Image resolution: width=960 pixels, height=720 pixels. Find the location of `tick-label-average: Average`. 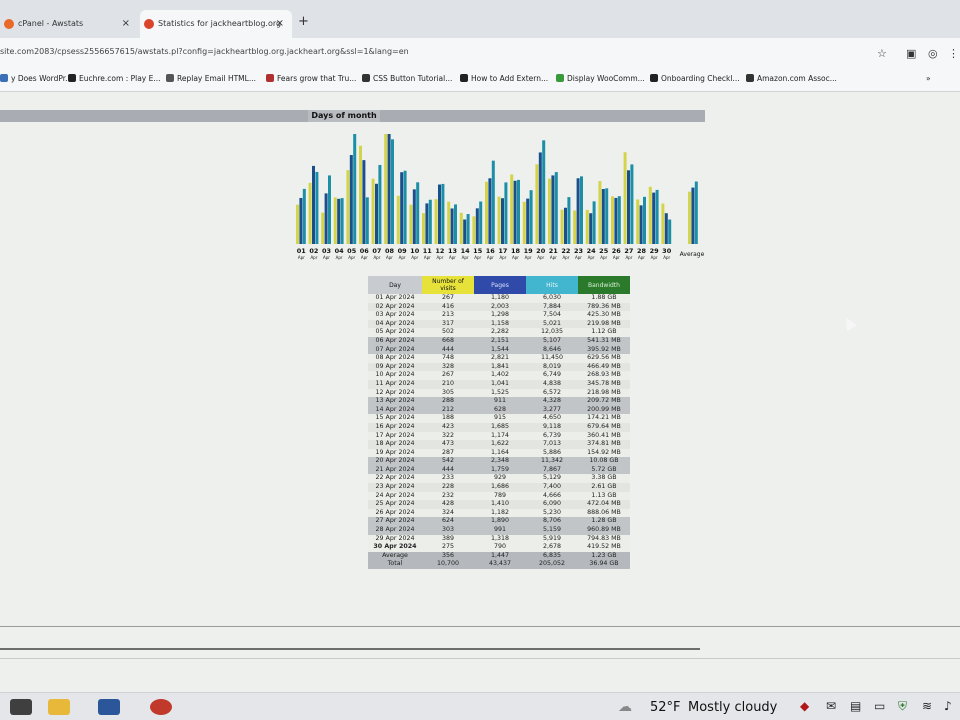

tick-label-average: Average is located at coordinates (692, 254).